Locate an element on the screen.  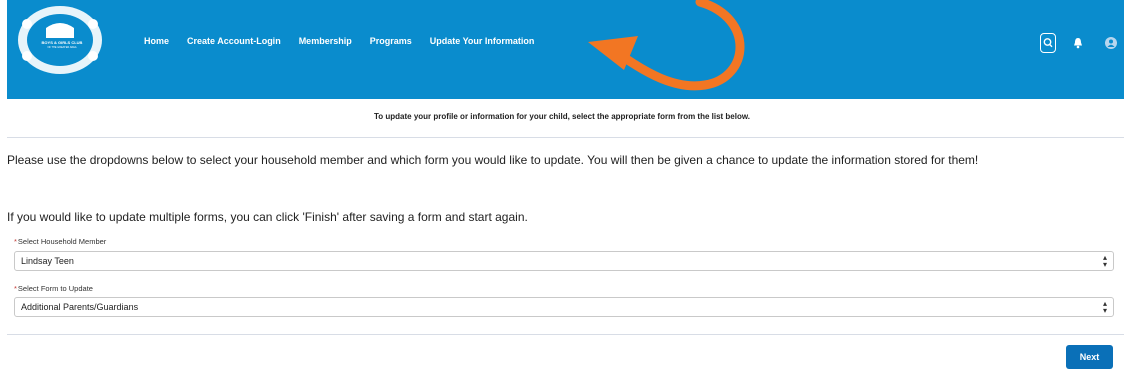
form-to-update-select: Additional Parents/Guardians ▴ ▾ is located at coordinates (564, 307).